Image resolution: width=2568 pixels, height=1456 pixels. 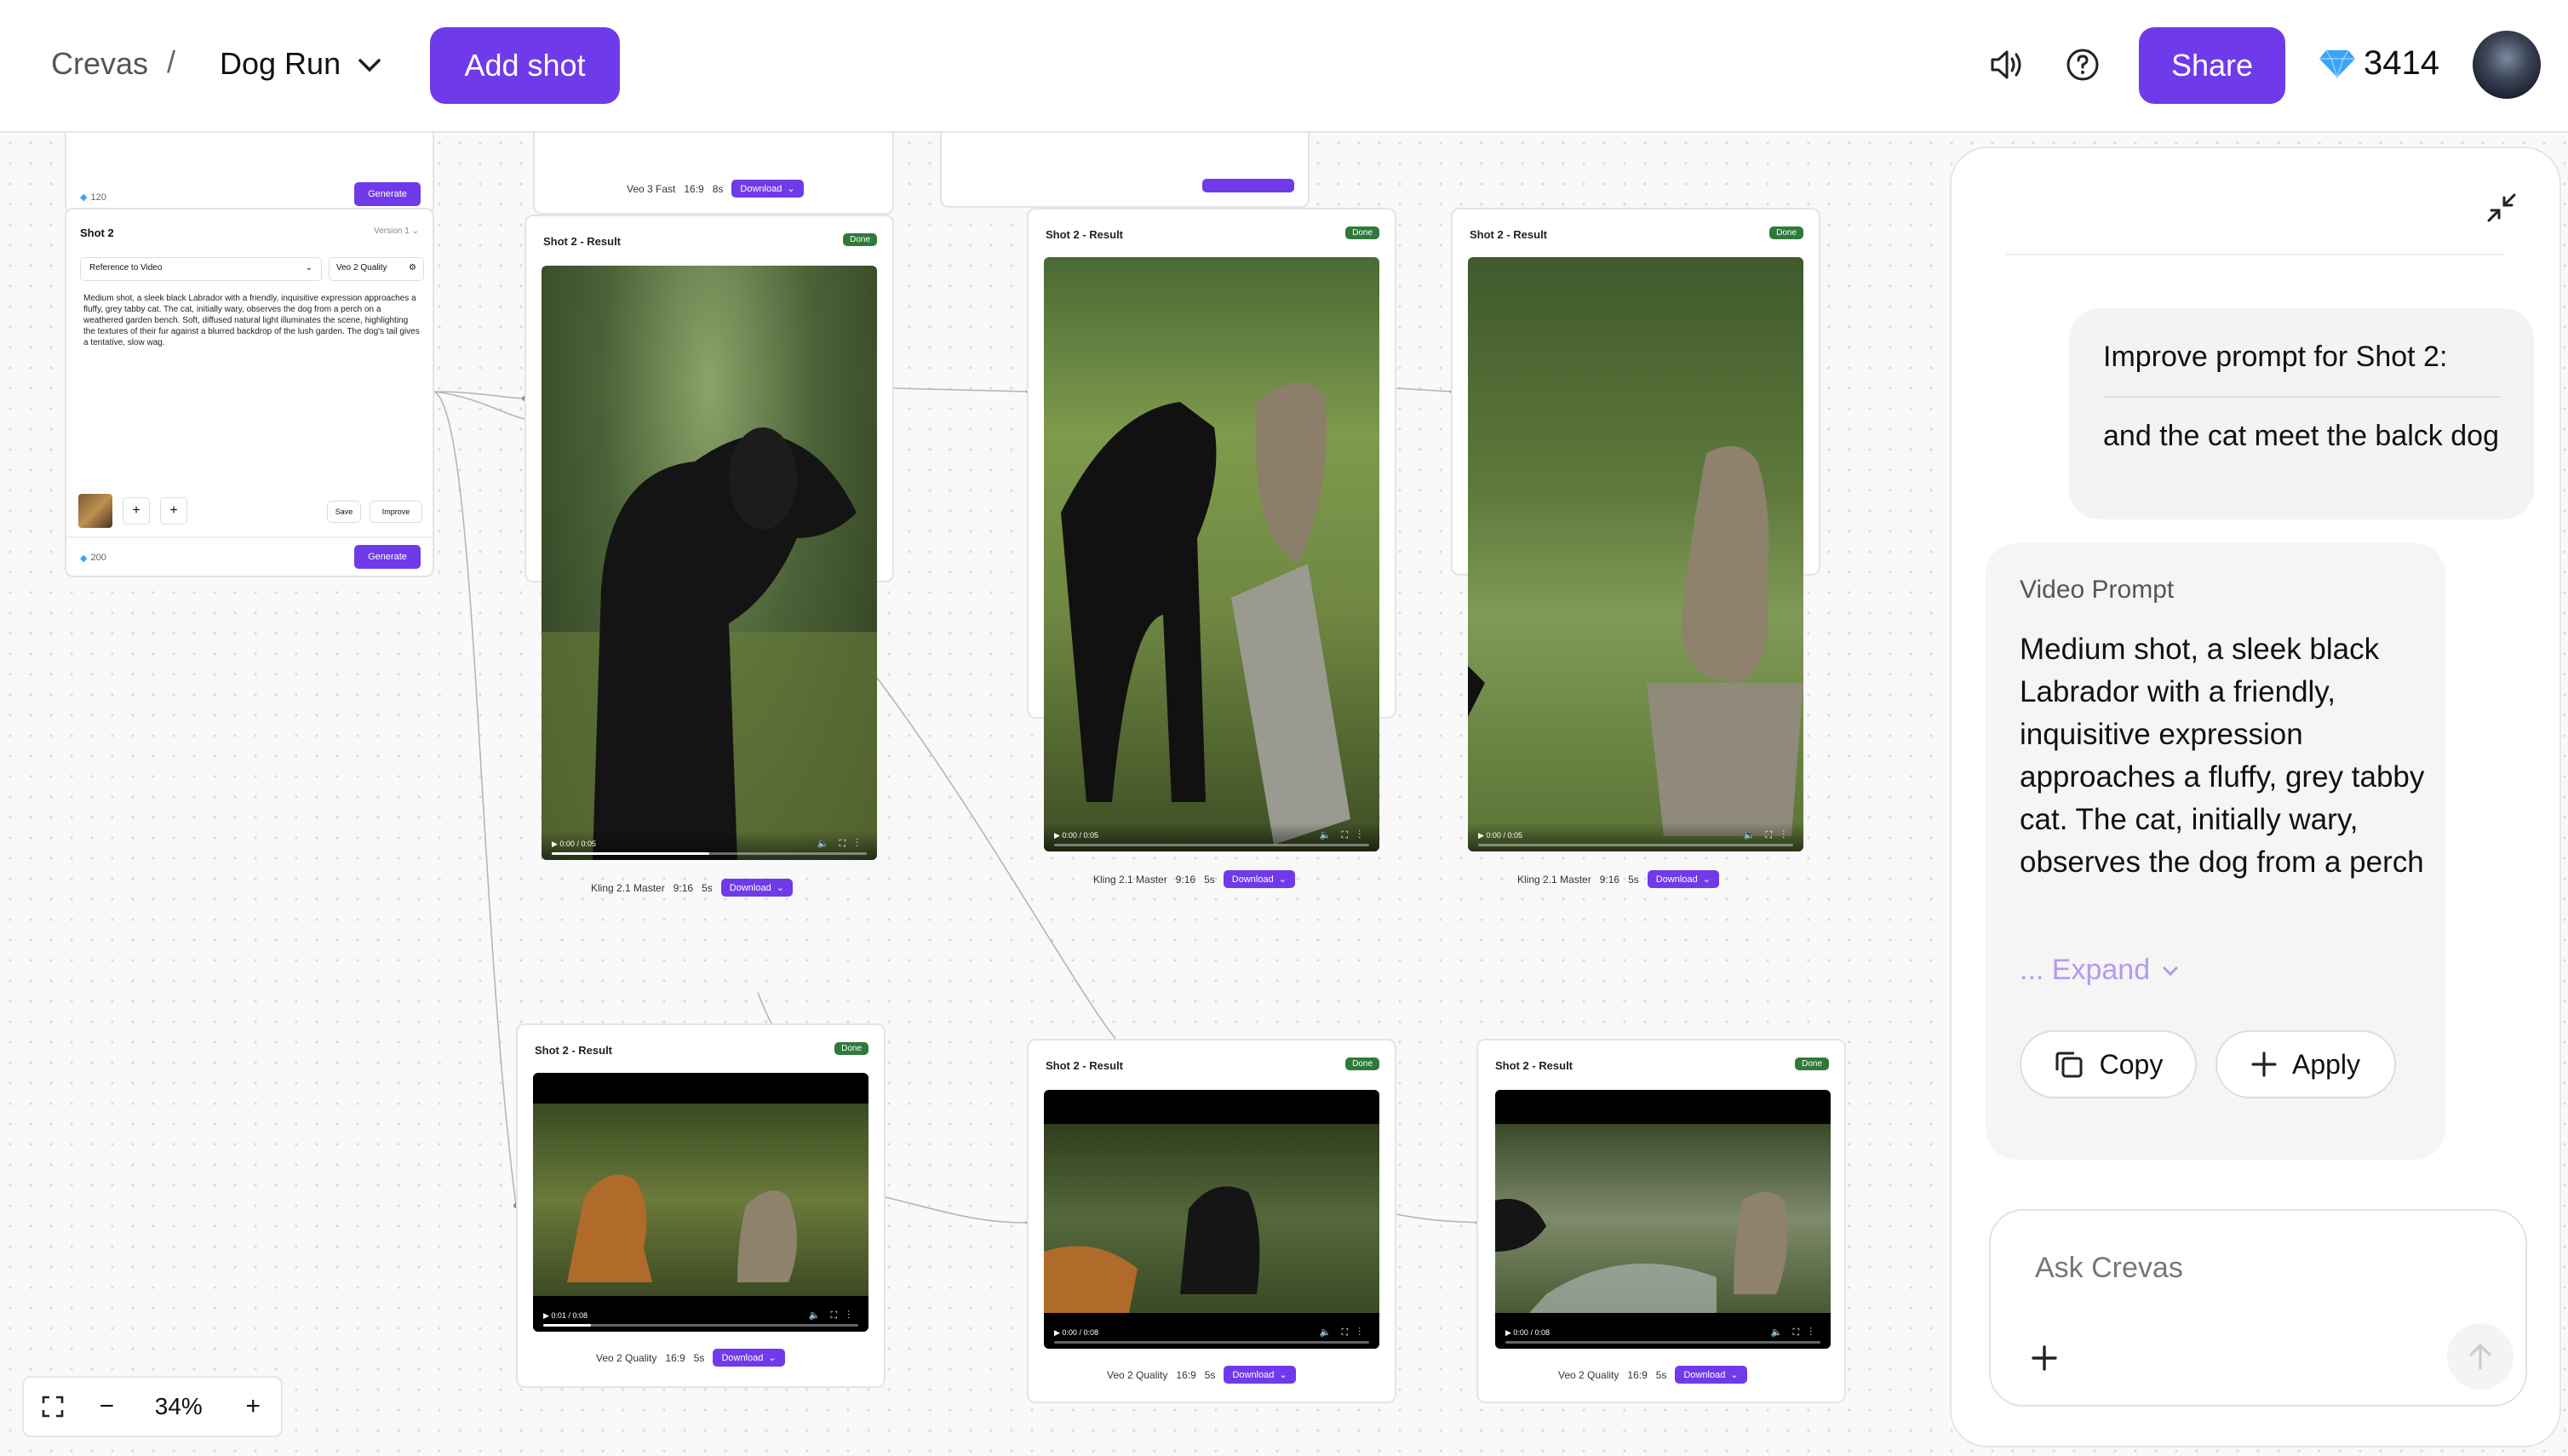 I want to click on chevron-down-icon, so click(x=369, y=65).